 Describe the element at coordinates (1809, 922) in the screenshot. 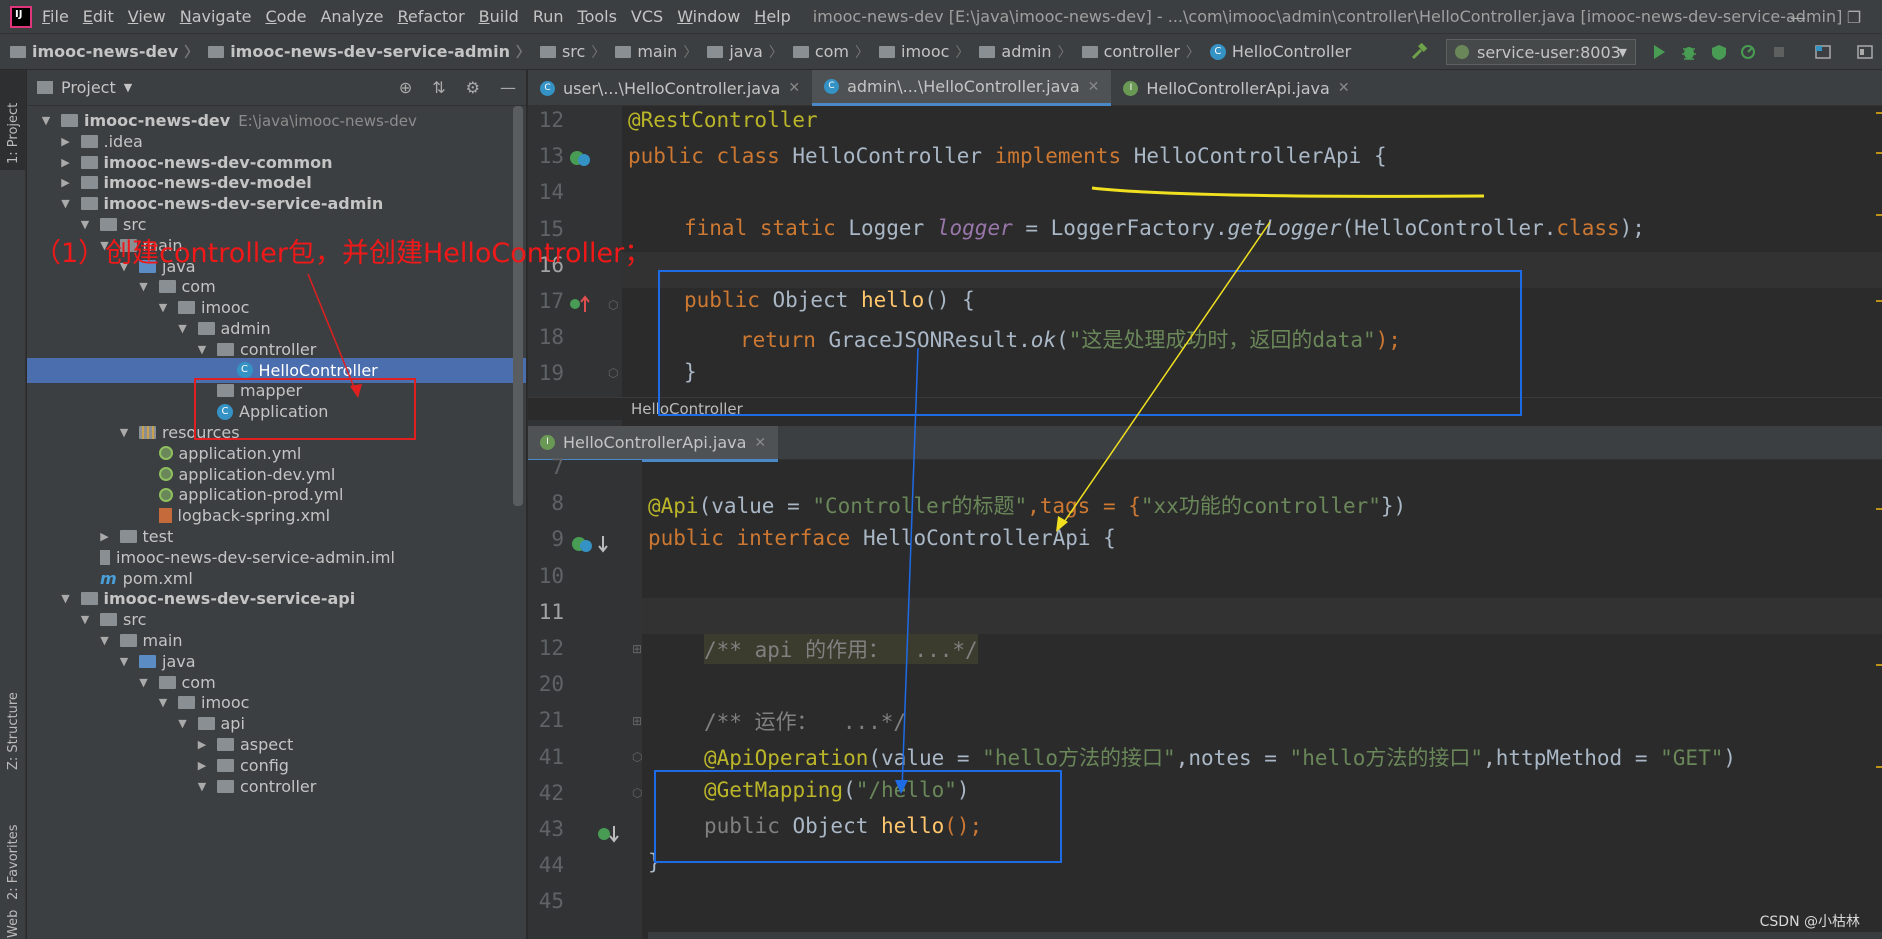

I see `watermark: CSDN @小枯林` at that location.